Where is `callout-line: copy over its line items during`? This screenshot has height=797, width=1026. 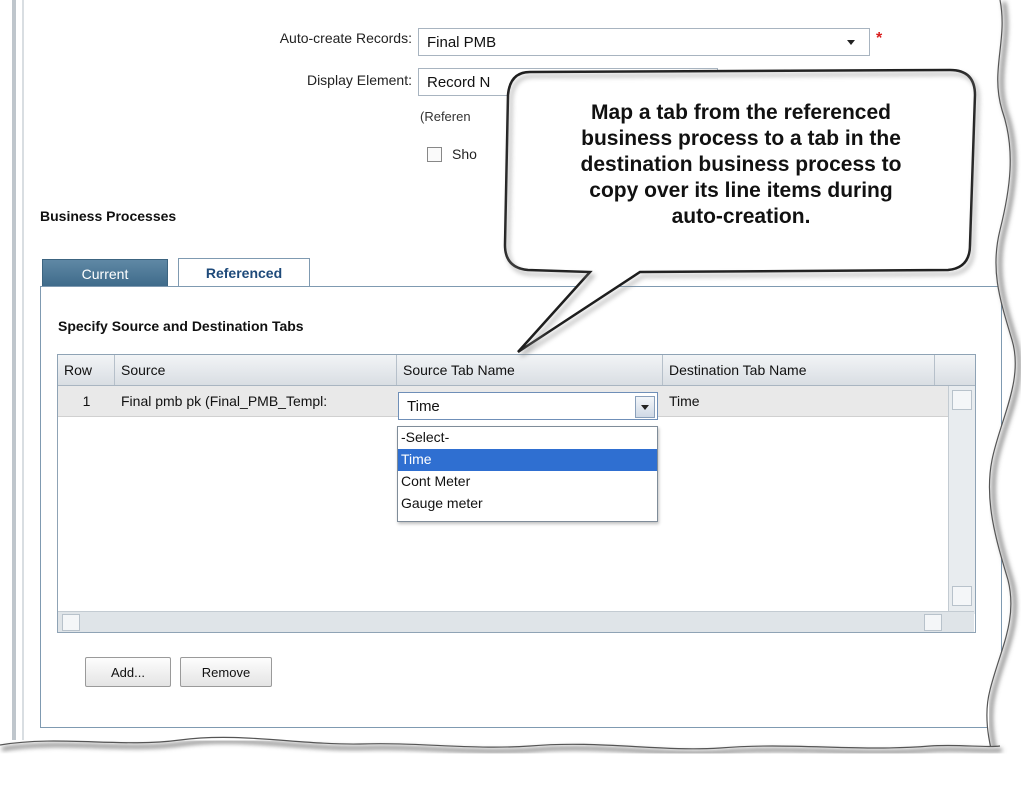 callout-line: copy over its line items during is located at coordinates (741, 190).